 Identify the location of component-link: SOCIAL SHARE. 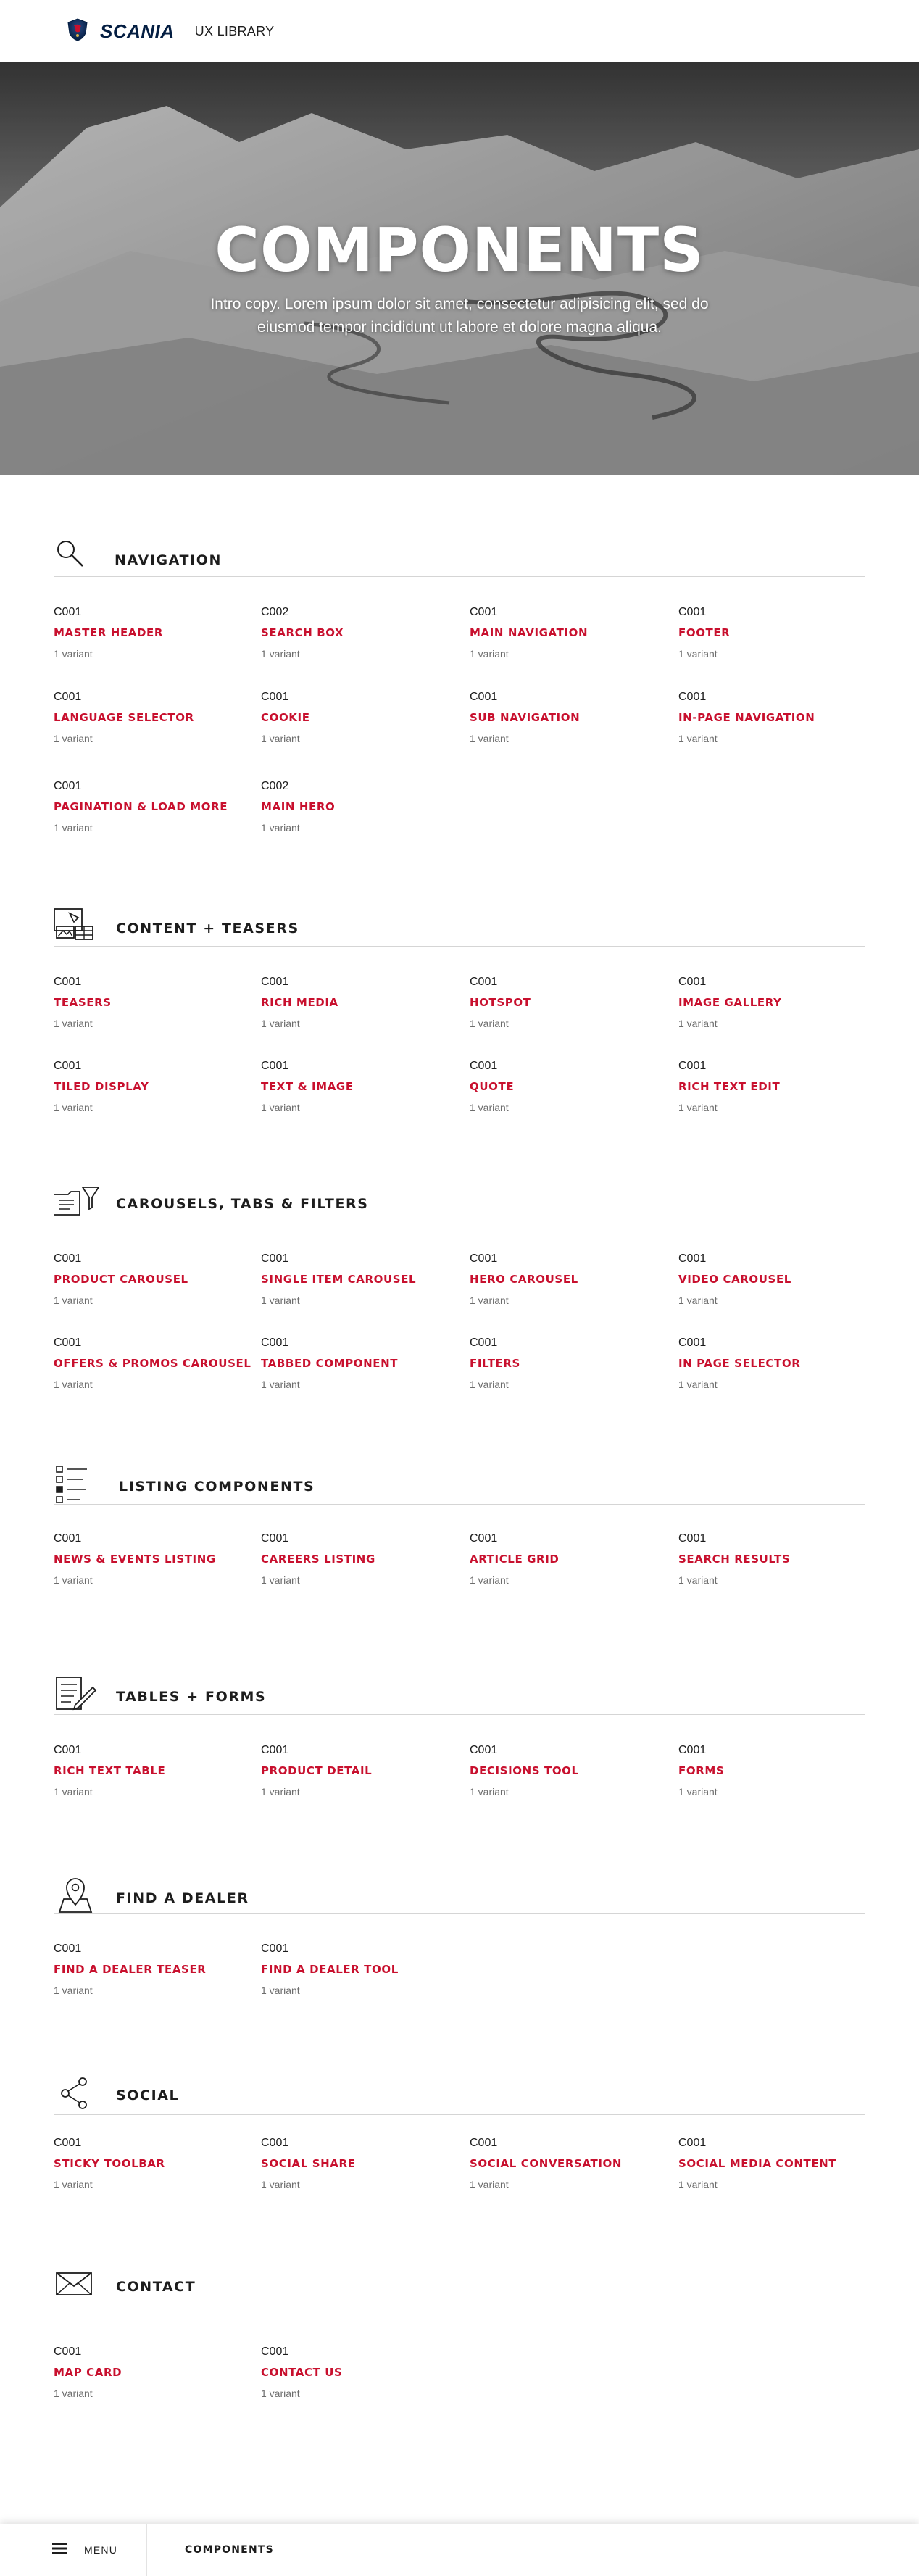
(362, 2163).